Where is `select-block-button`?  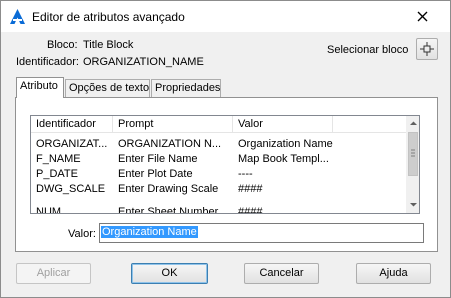
select-block-button is located at coordinates (427, 49).